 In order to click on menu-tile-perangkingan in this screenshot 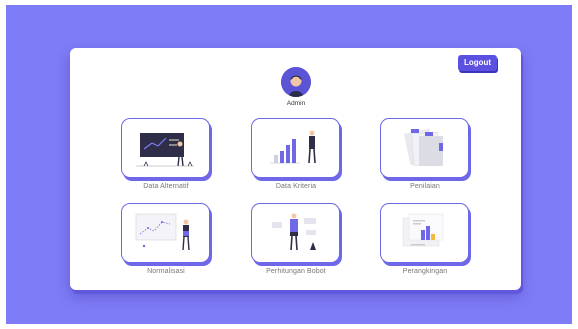, I will do `click(424, 233)`.